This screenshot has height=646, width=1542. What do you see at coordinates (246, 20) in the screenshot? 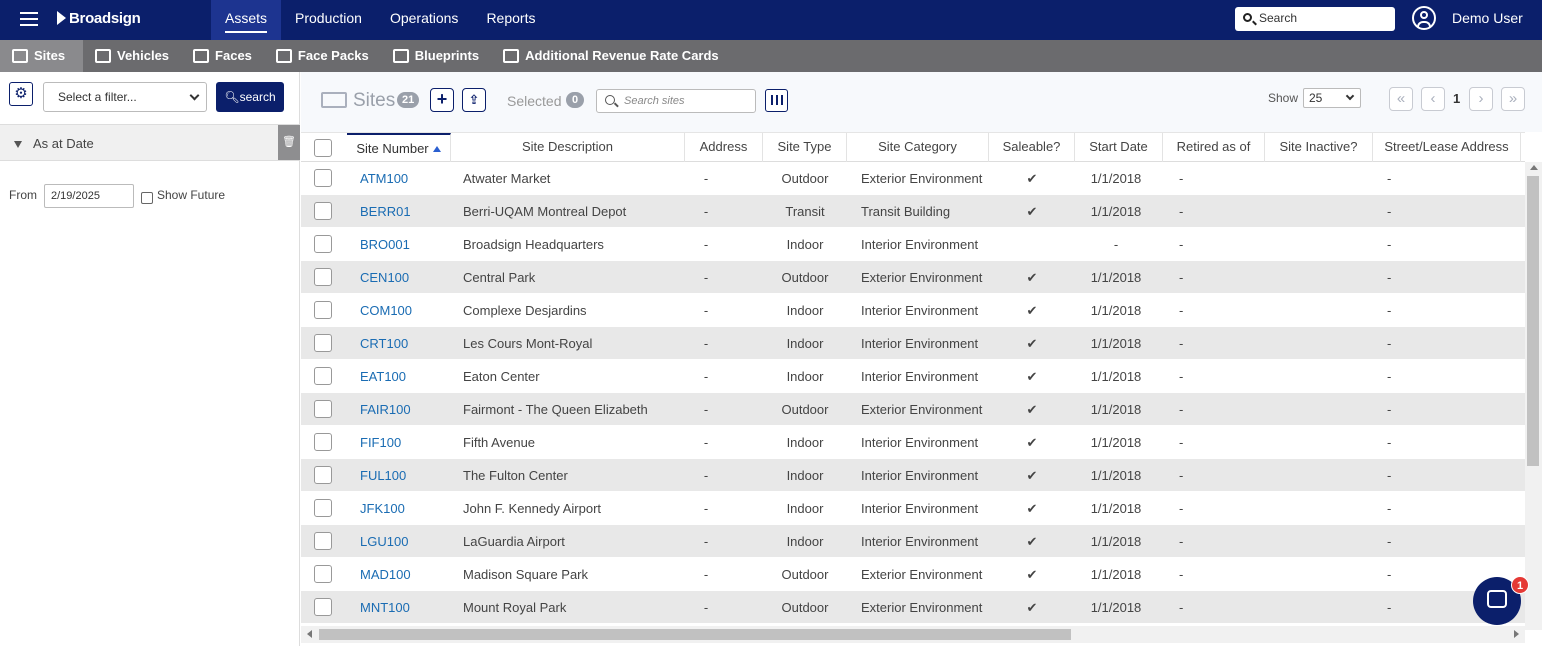
I see `nav-assets: Assets` at bounding box center [246, 20].